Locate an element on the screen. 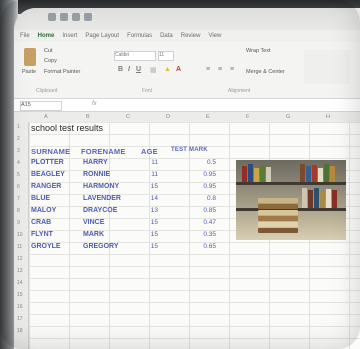 This screenshot has width=360, height=349. tab-insert: Insert is located at coordinates (69, 36).